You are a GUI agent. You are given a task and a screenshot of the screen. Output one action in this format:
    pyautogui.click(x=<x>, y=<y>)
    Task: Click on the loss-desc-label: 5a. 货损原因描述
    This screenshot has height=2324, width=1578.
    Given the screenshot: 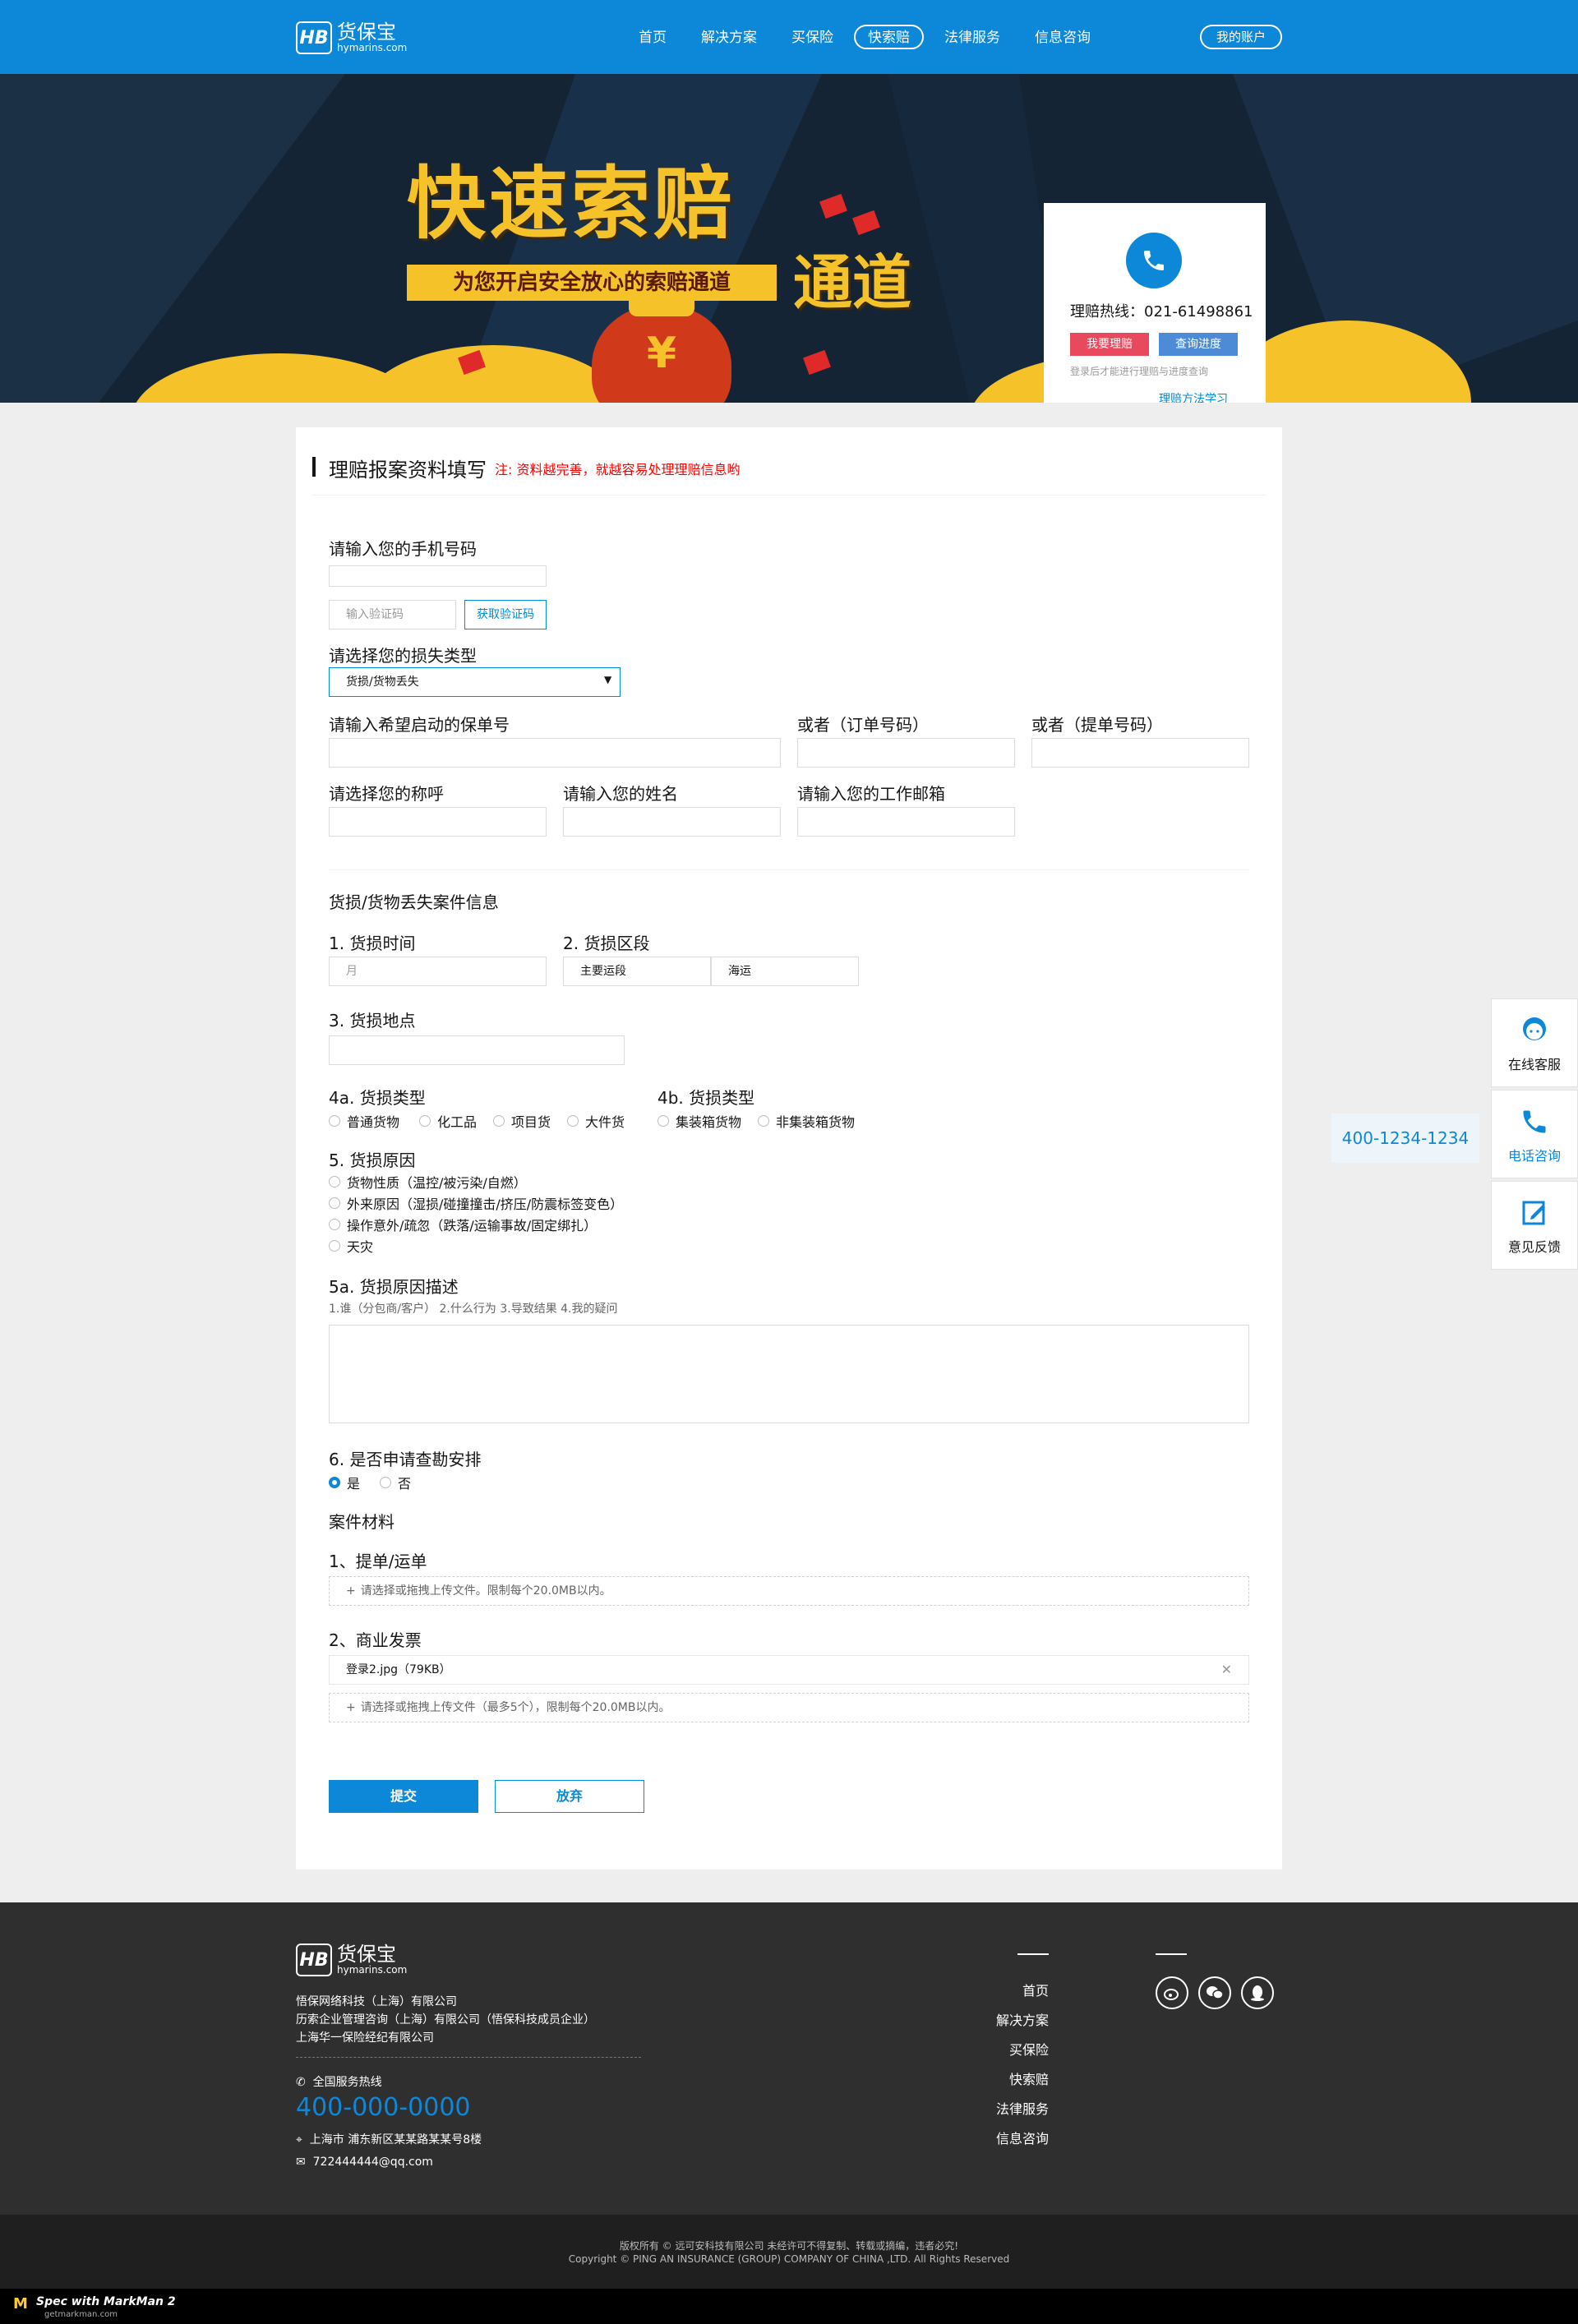 What is the action you would take?
    pyautogui.click(x=394, y=1287)
    